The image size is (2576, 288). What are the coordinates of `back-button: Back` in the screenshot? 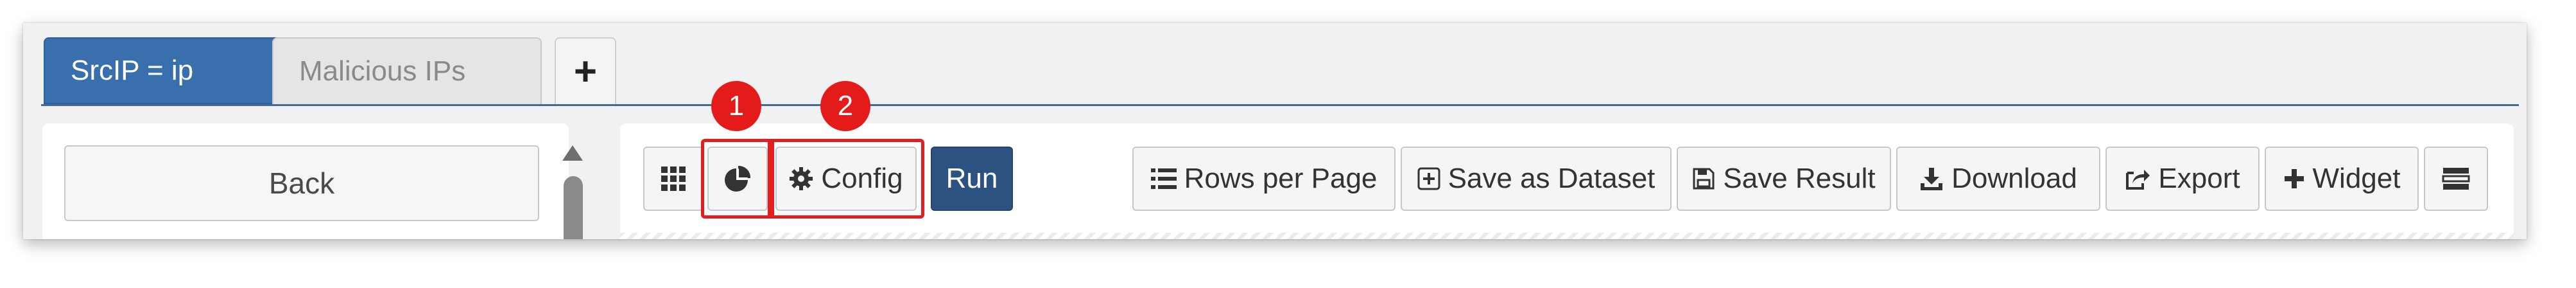 It's located at (302, 183).